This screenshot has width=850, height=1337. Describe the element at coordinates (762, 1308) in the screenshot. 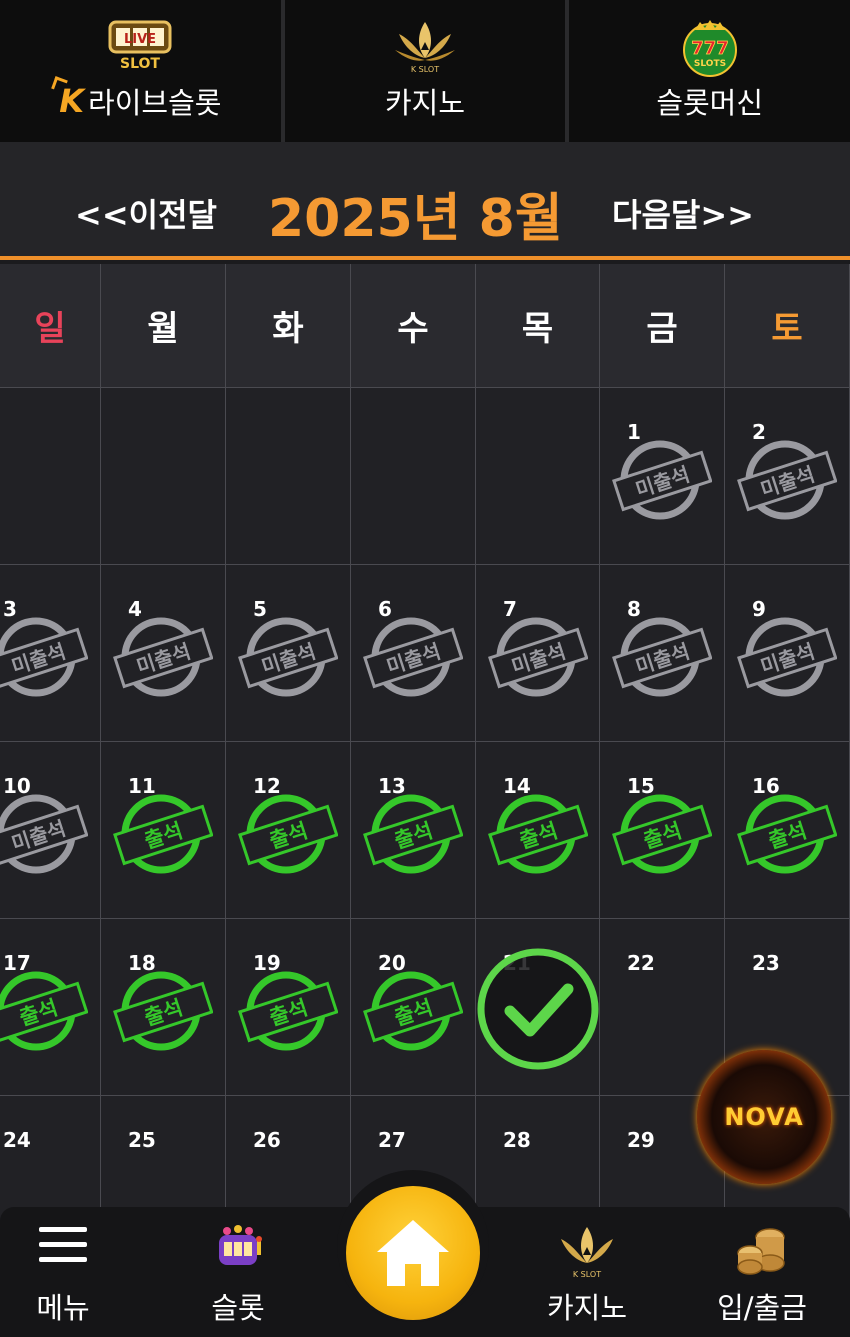

I see `deposit-label: 입/출금` at that location.